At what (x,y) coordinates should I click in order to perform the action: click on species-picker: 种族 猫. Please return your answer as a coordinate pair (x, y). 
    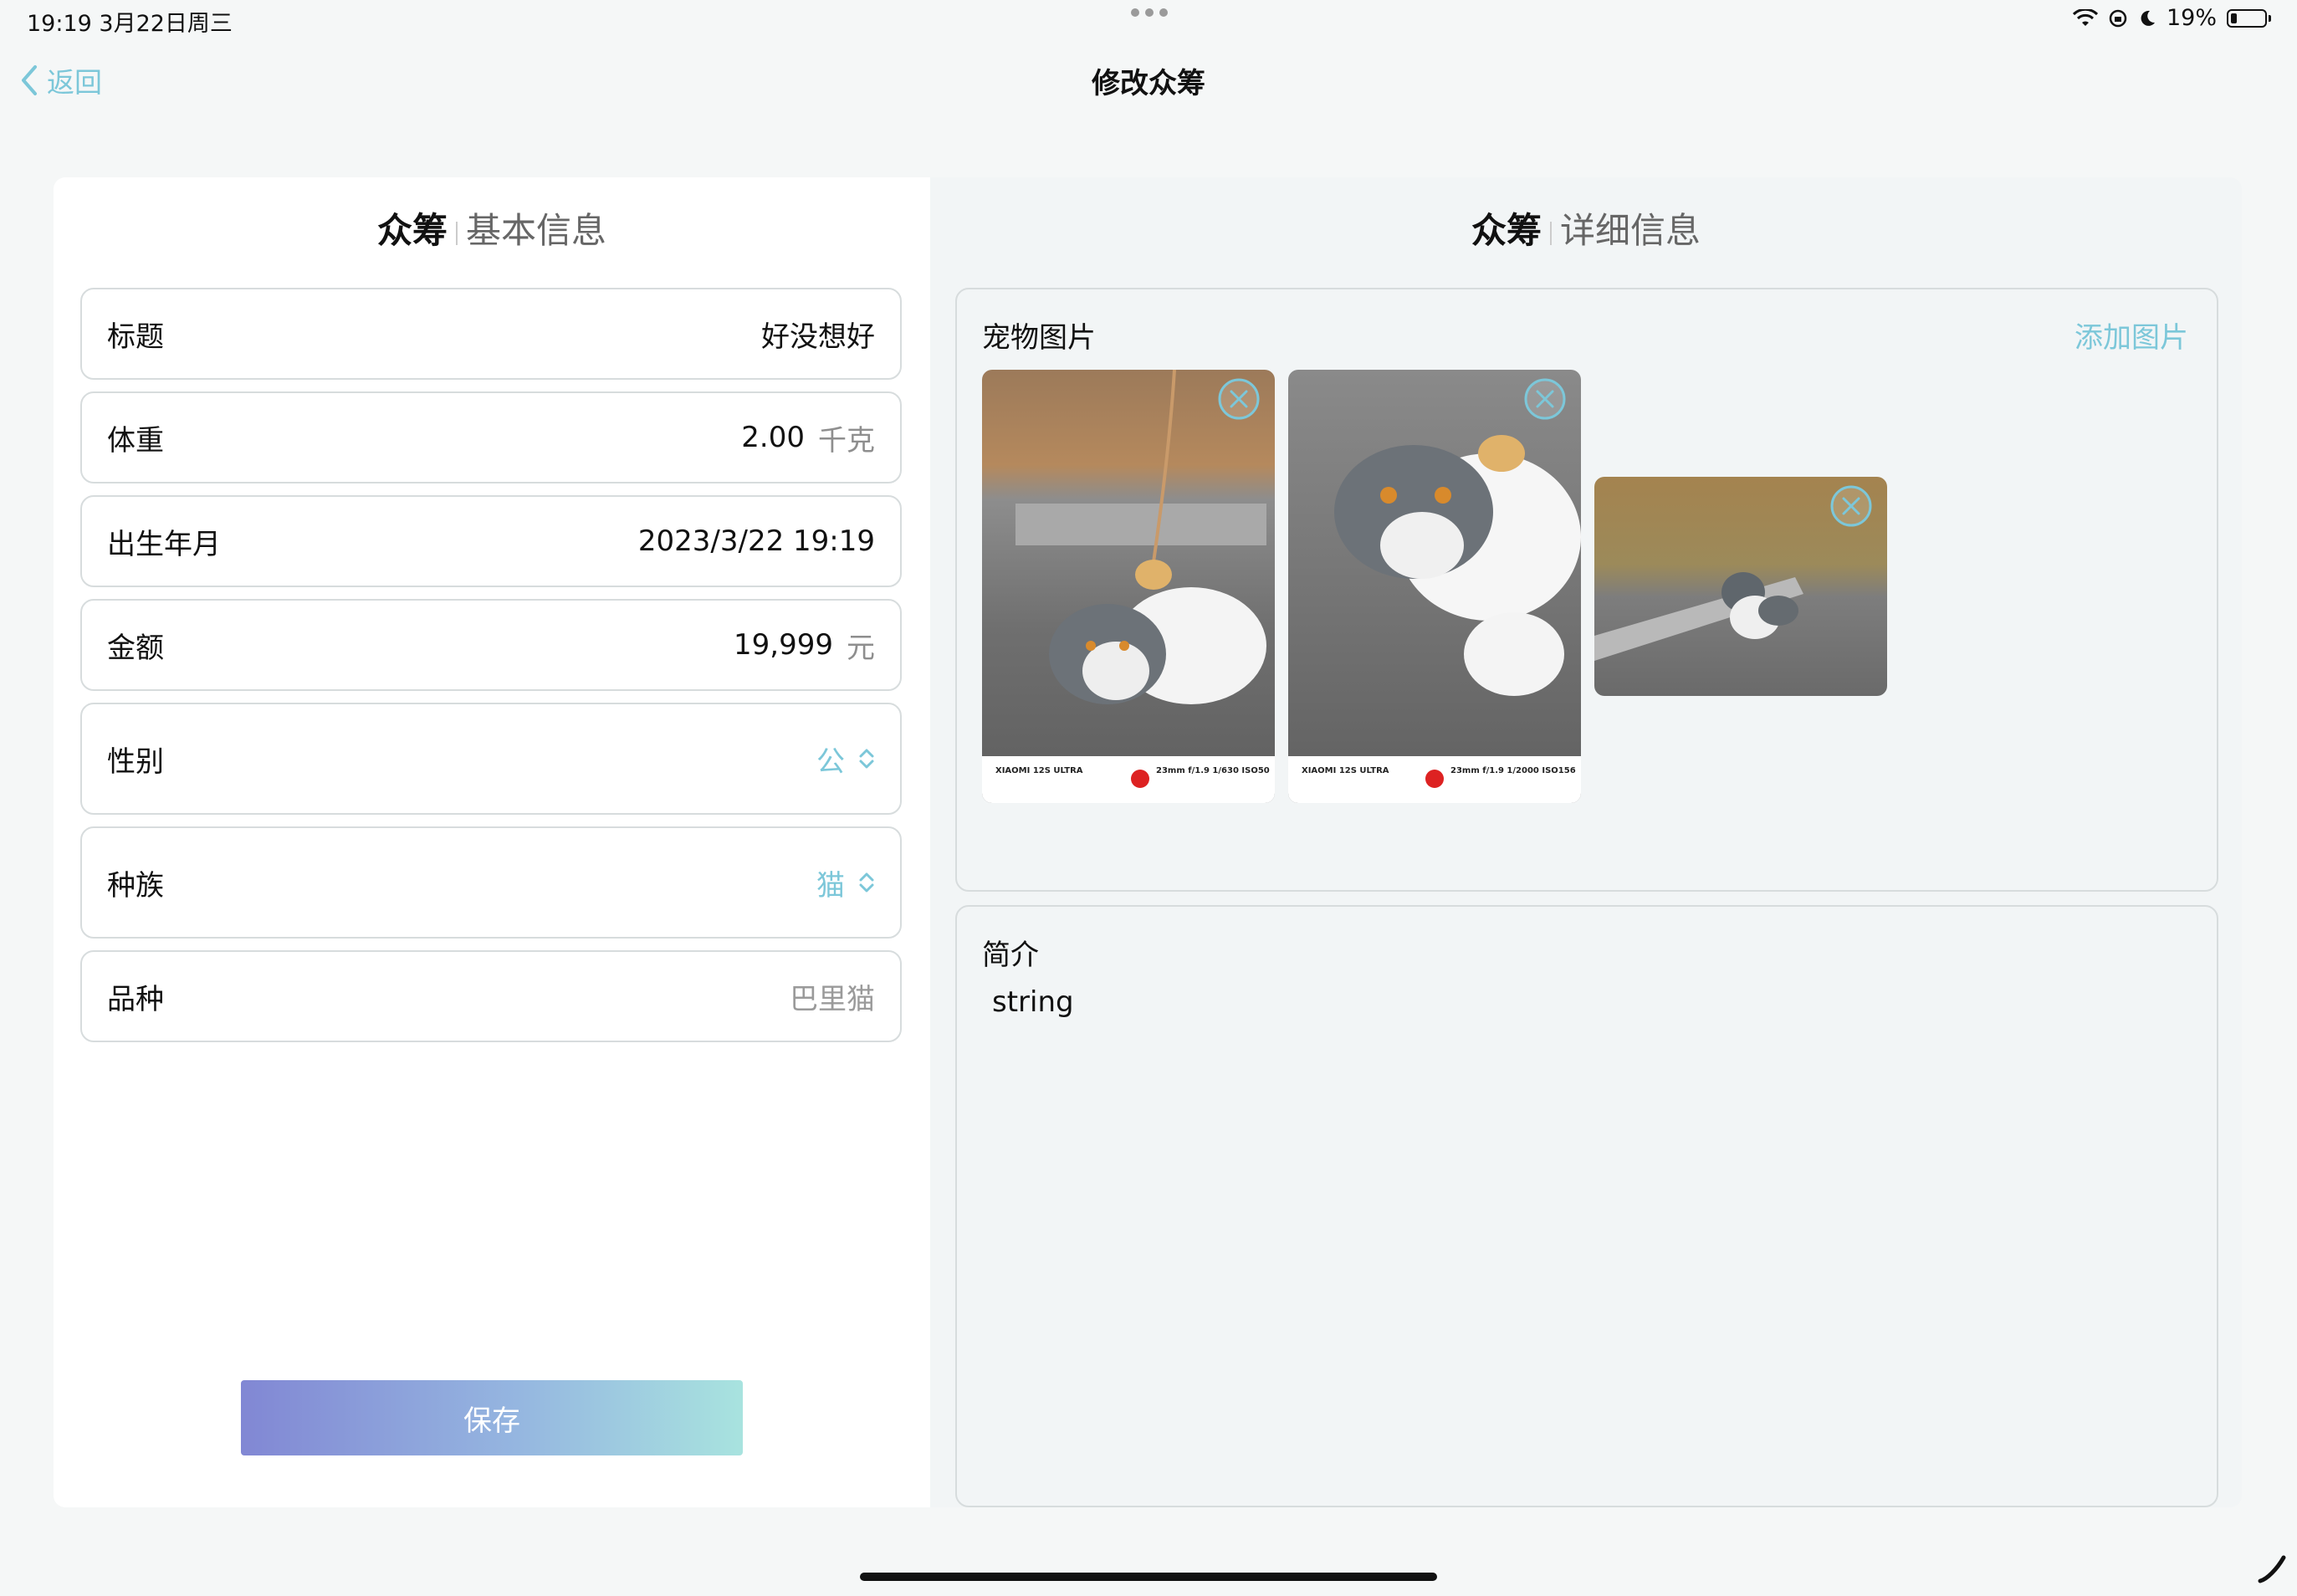
    Looking at the image, I should click on (491, 883).